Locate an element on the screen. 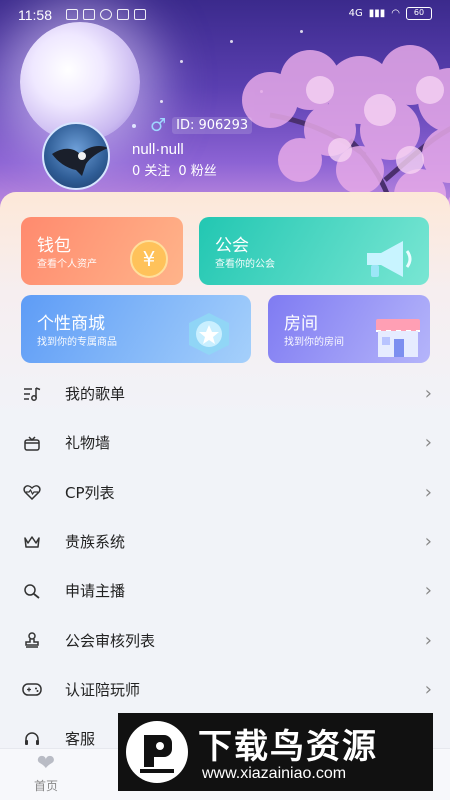 The height and width of the screenshot is (800, 450). card-title: 房间 is located at coordinates (301, 324).